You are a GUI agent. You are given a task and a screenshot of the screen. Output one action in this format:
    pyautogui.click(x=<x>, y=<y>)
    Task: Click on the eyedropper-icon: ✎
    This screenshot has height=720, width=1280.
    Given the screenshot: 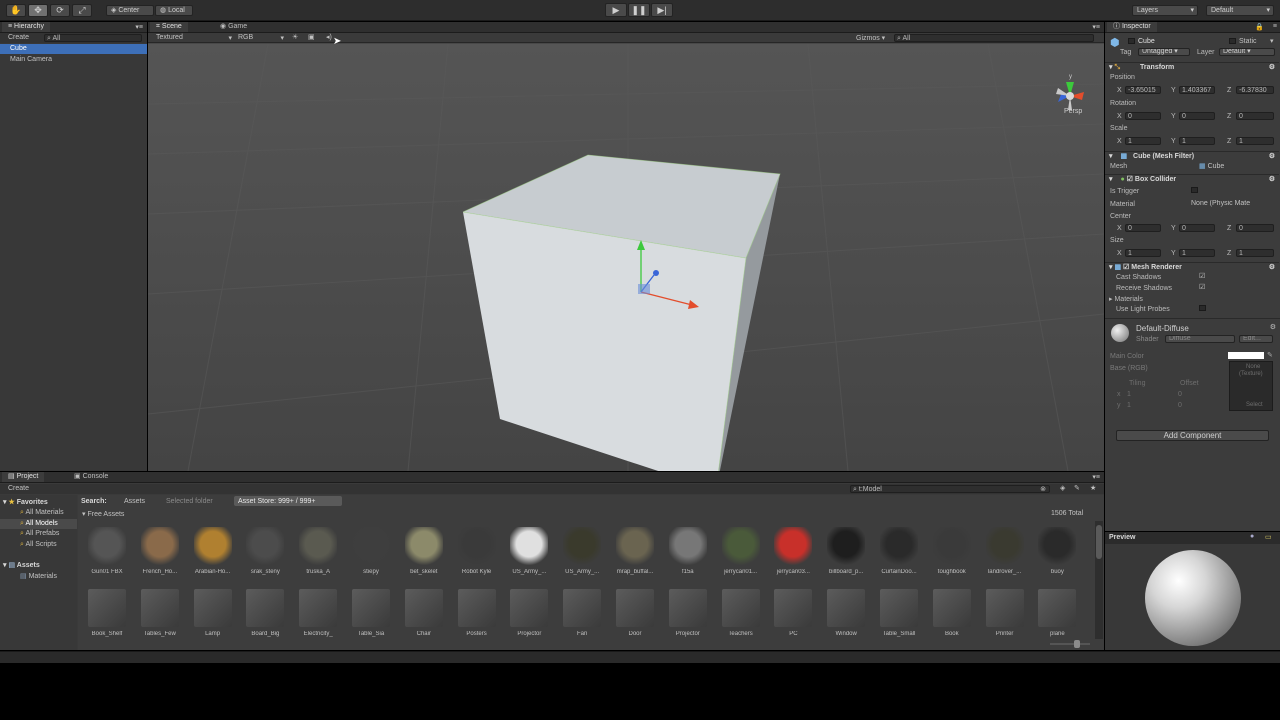 What is the action you would take?
    pyautogui.click(x=1270, y=355)
    